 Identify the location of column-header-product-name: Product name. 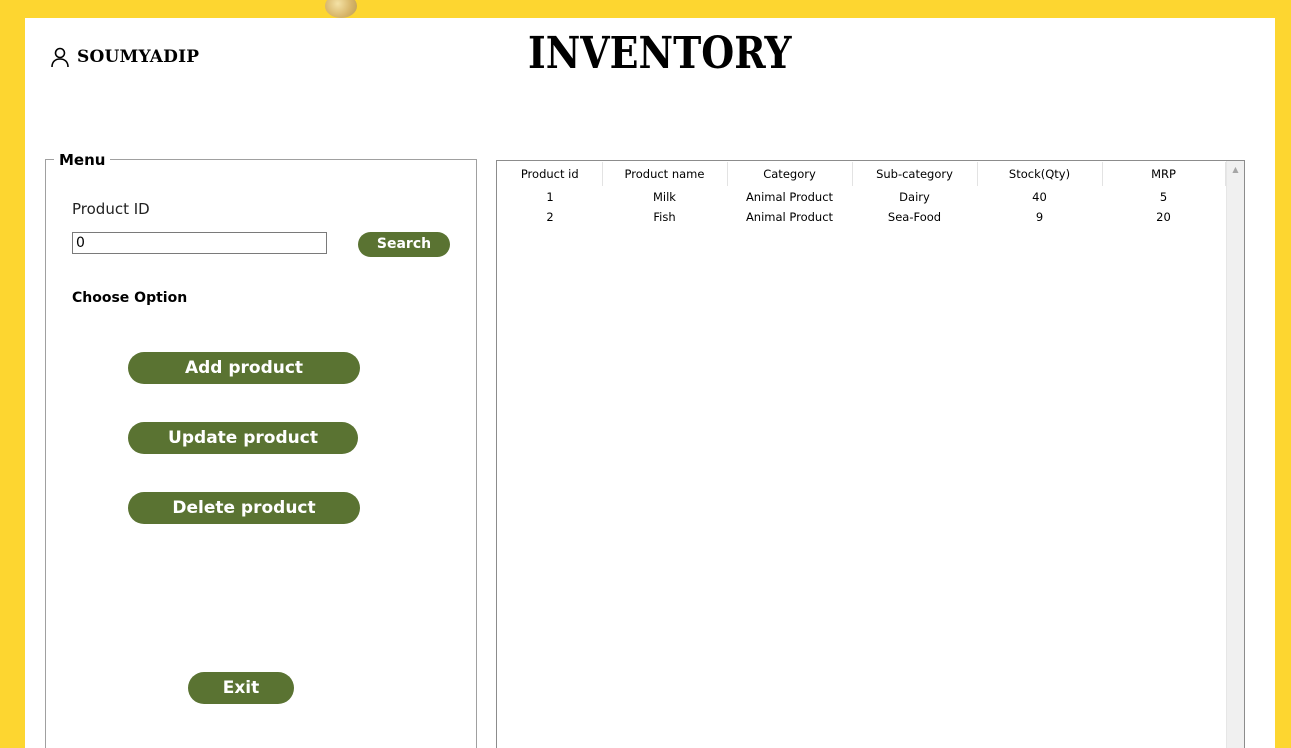
(665, 174).